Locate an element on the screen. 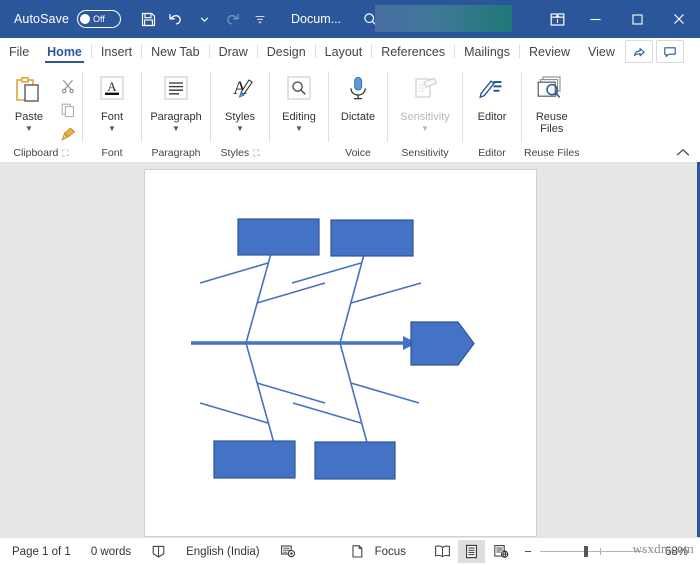 The height and width of the screenshot is (565, 700). fishbone-category-box-bottom-right is located at coordinates (355, 460).